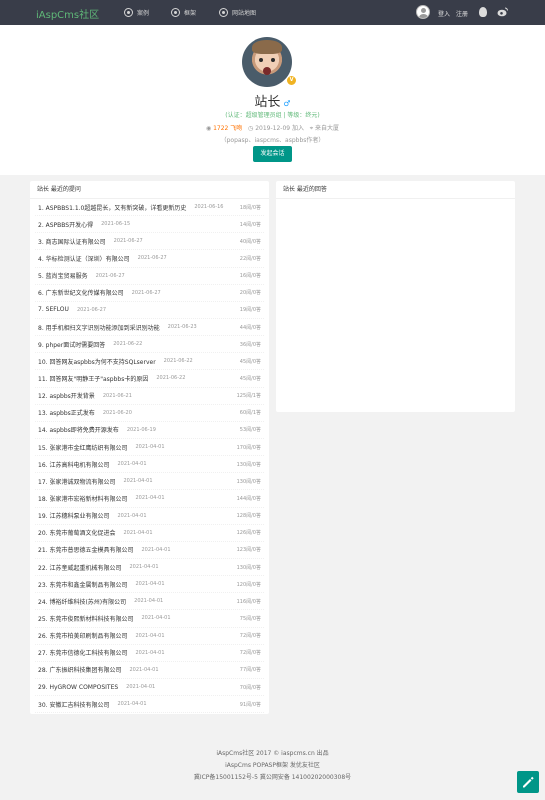 Image resolution: width=545 pixels, height=800 pixels. I want to click on user-avatar, so click(267, 62).